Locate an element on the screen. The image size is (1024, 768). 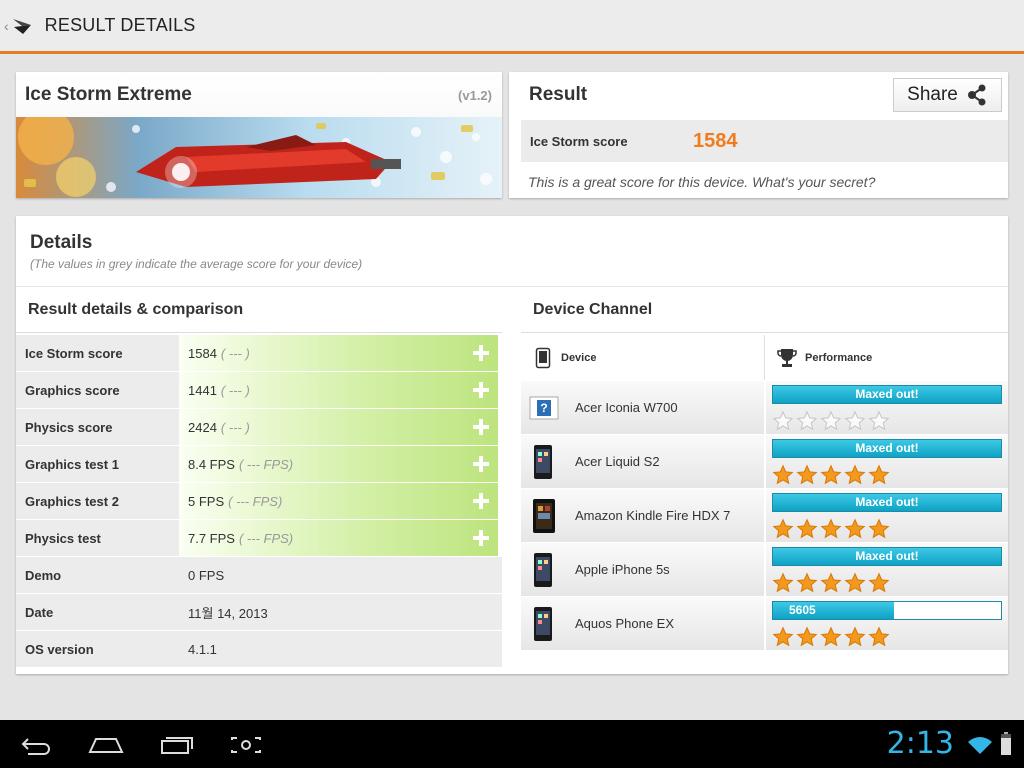
navigation-bar: 2:13 is located at coordinates (512, 744).